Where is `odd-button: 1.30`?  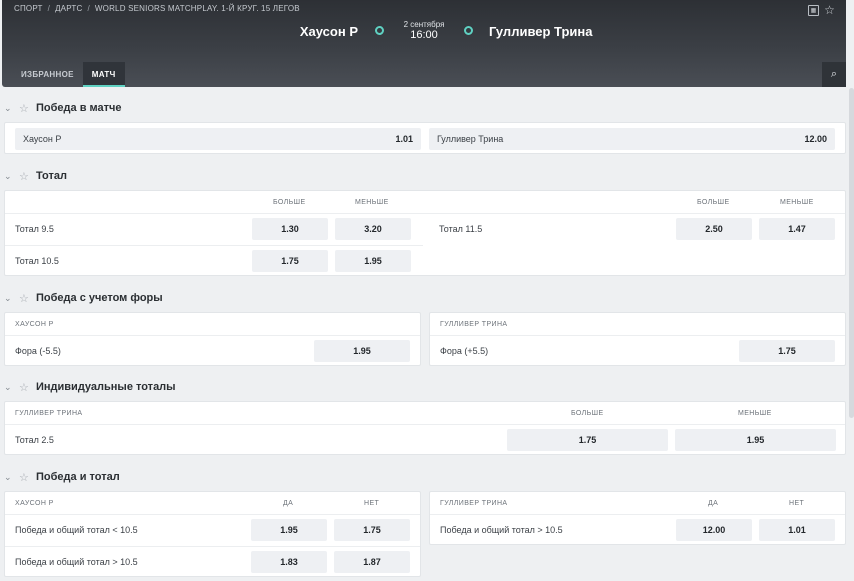
odd-button: 1.30 is located at coordinates (290, 229).